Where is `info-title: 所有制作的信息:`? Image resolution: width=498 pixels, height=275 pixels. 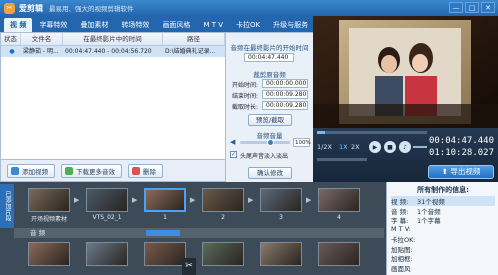
info-title: 所有制作的信息: is located at coordinates (443, 190).